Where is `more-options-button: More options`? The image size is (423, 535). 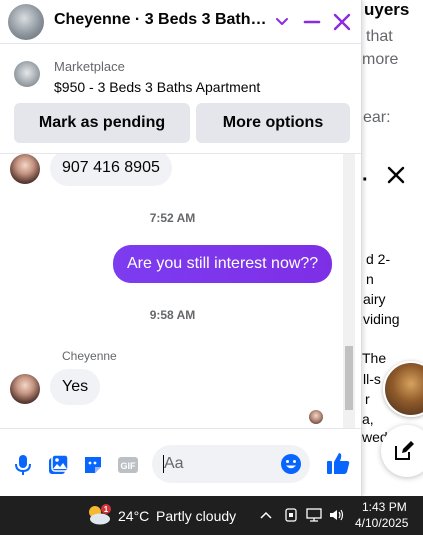
more-options-button: More options is located at coordinates (273, 123).